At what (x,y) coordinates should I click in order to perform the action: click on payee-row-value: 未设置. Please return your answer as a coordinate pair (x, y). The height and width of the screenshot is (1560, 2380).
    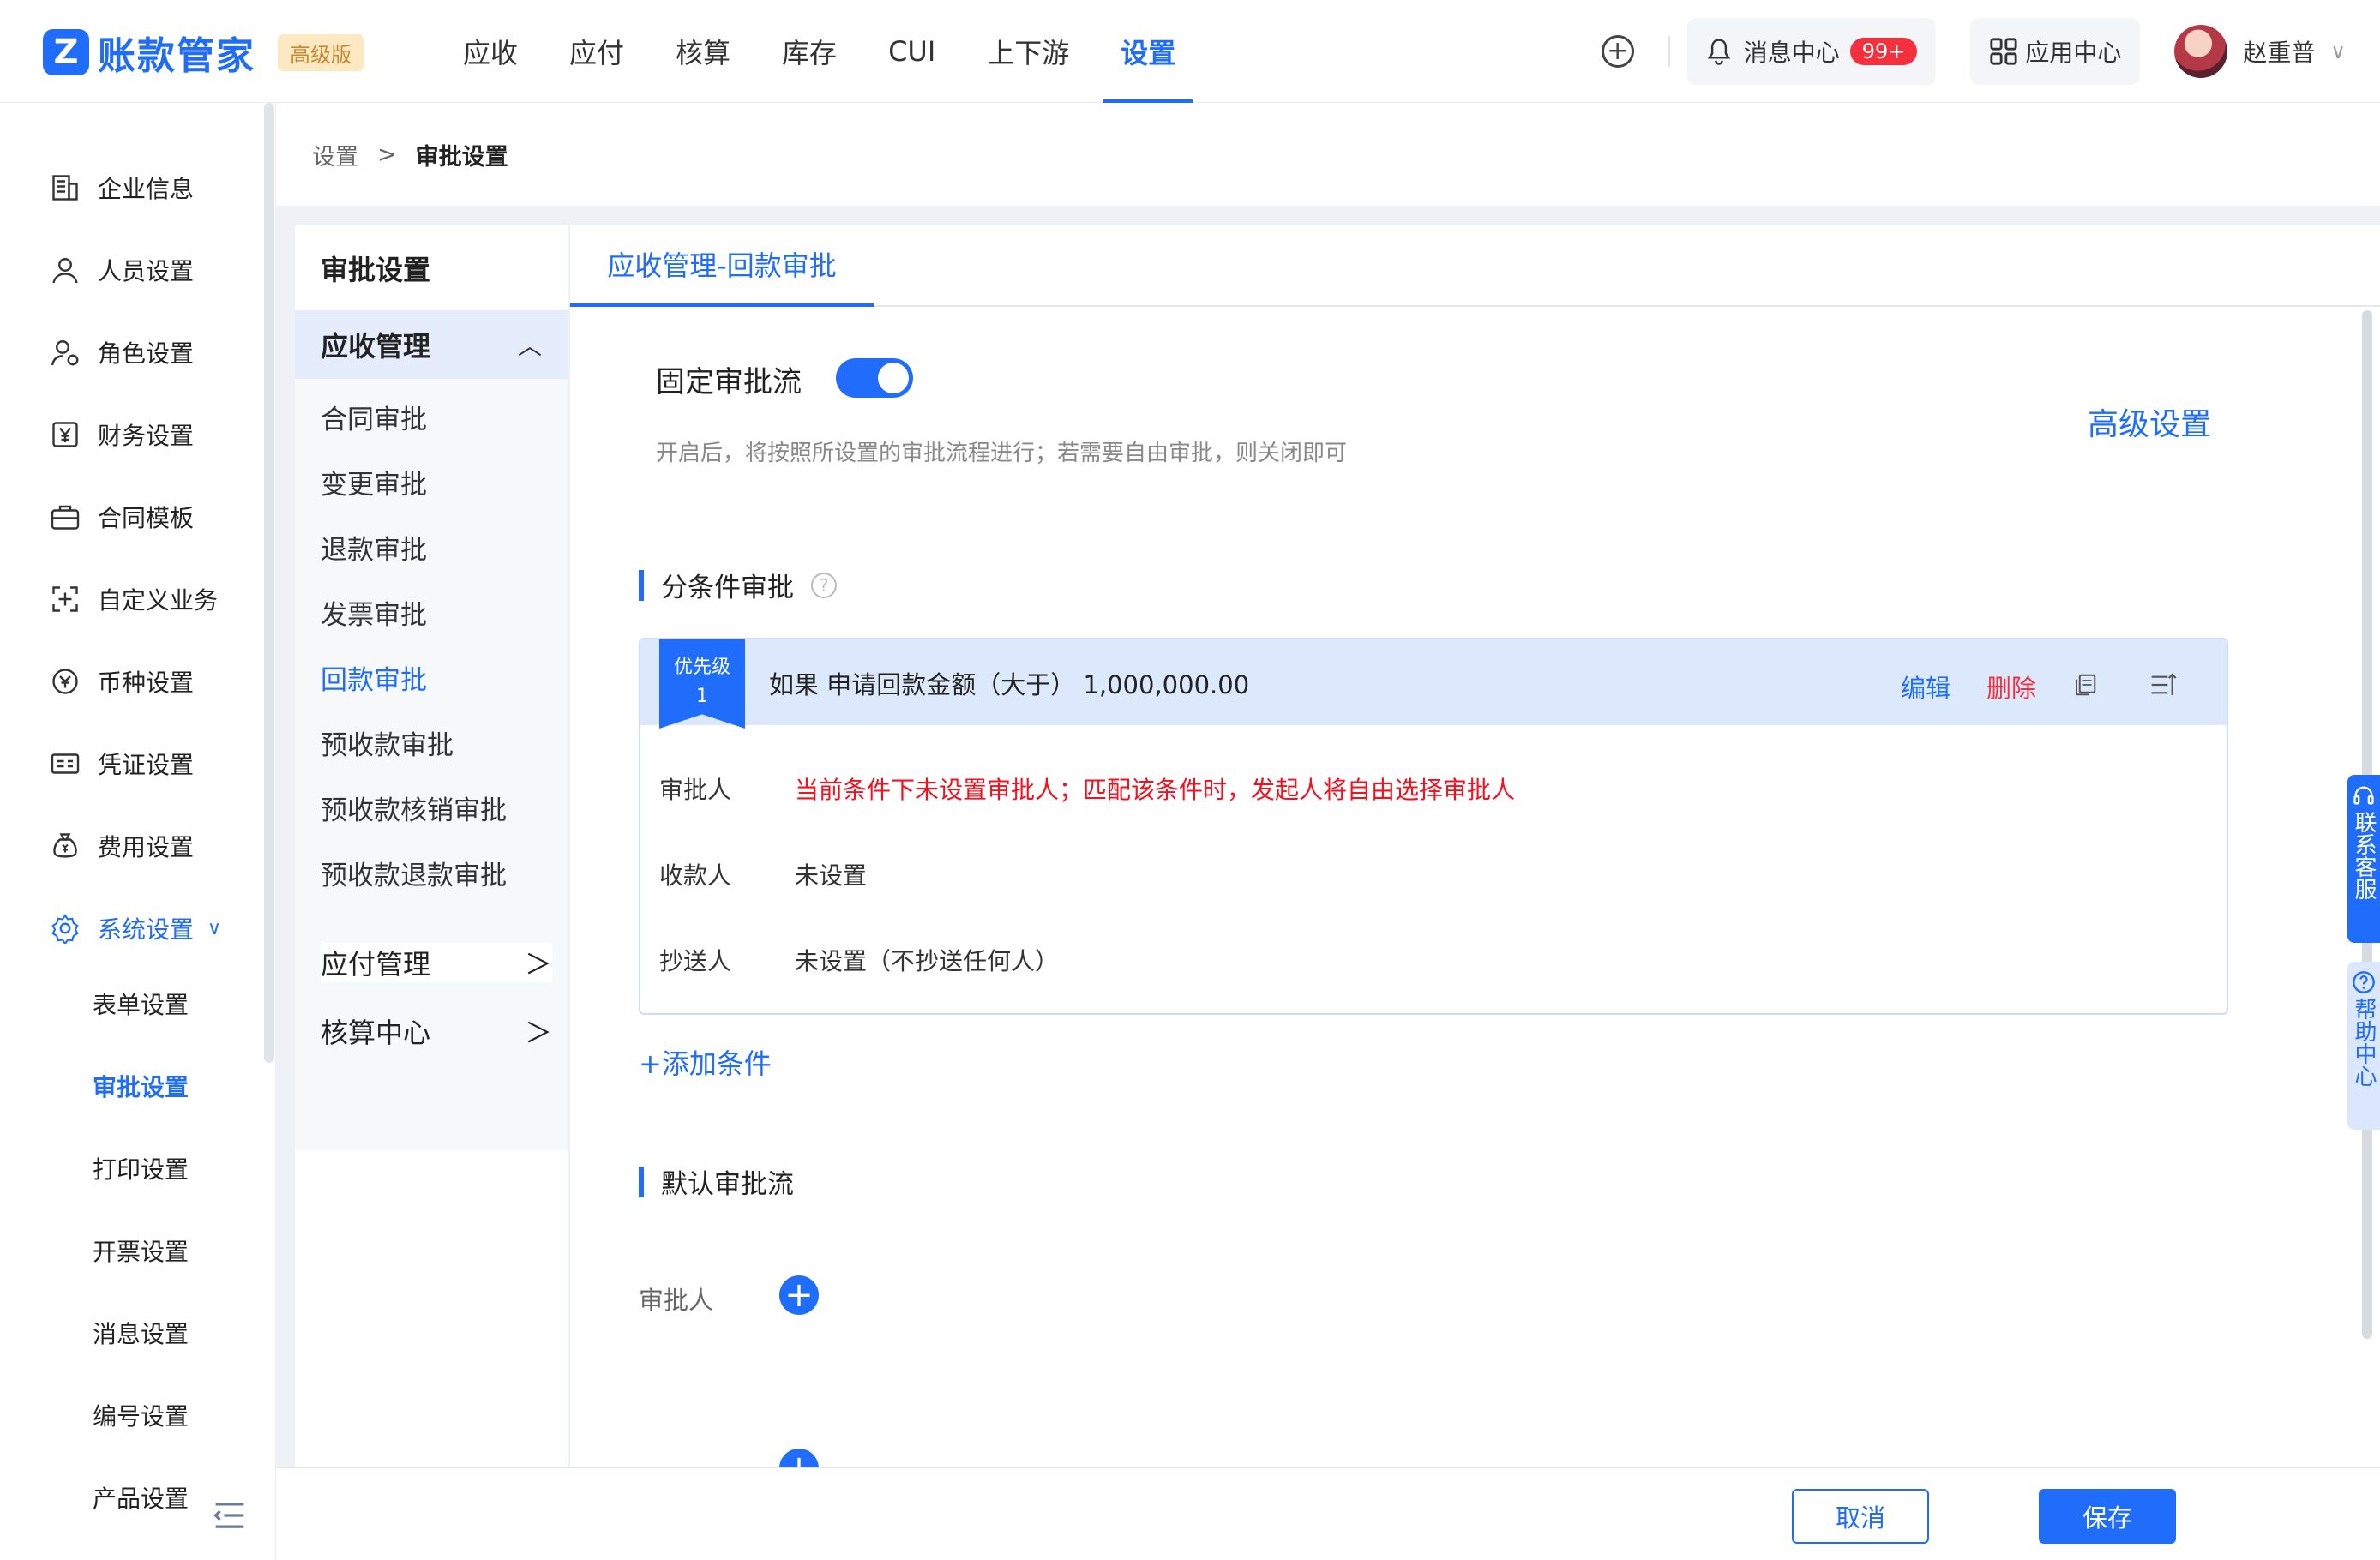
    Looking at the image, I should click on (831, 874).